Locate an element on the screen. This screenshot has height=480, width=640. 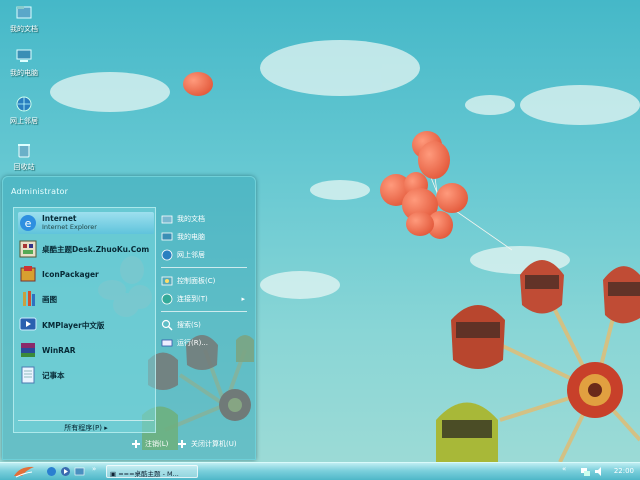
connect-icon is located at coordinates (167, 299).